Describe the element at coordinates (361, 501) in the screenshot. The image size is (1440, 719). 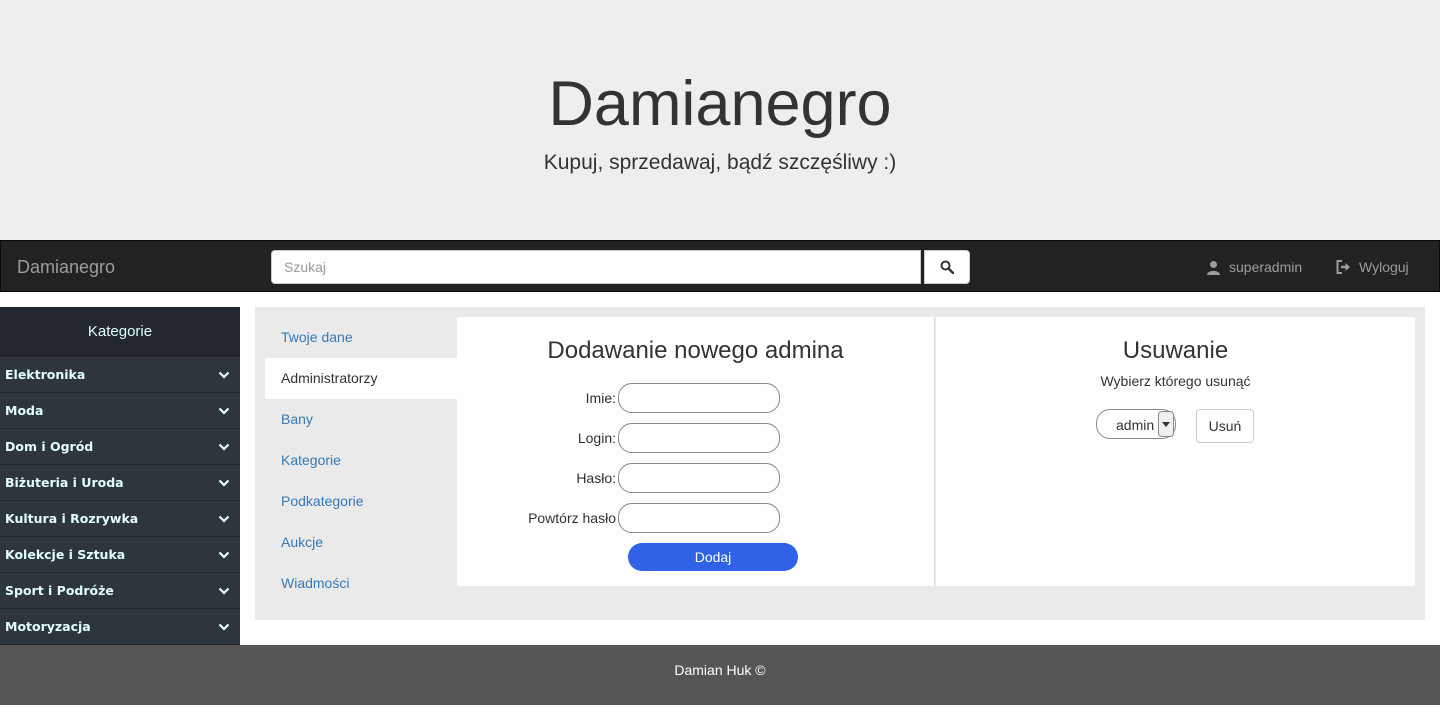
I see `tab-podkategorie: Podkategorie` at that location.